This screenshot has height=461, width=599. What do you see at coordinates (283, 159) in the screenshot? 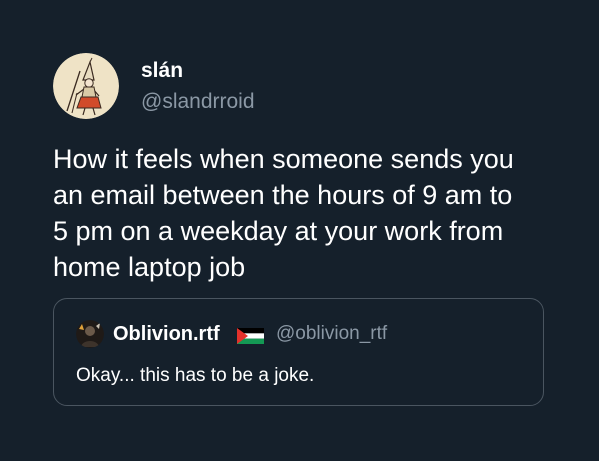
I see `tweet-text-line: How it feels when someone sends you` at bounding box center [283, 159].